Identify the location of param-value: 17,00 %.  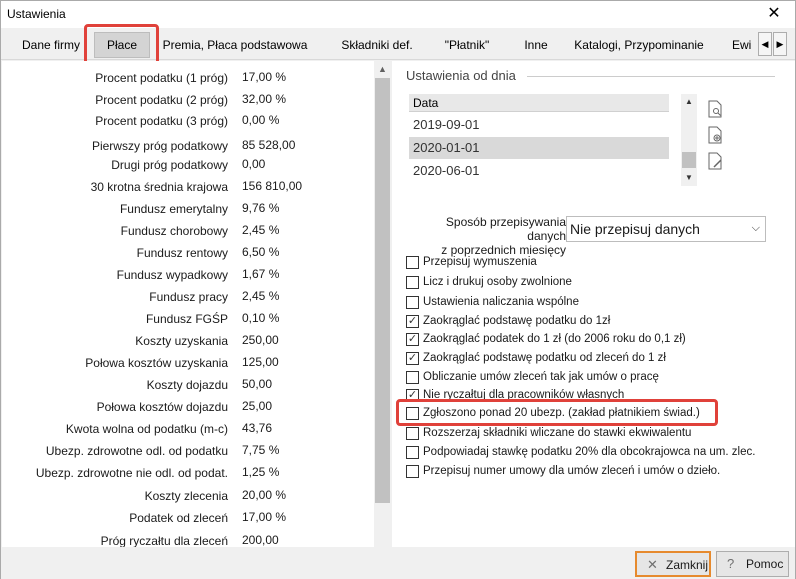
(264, 77).